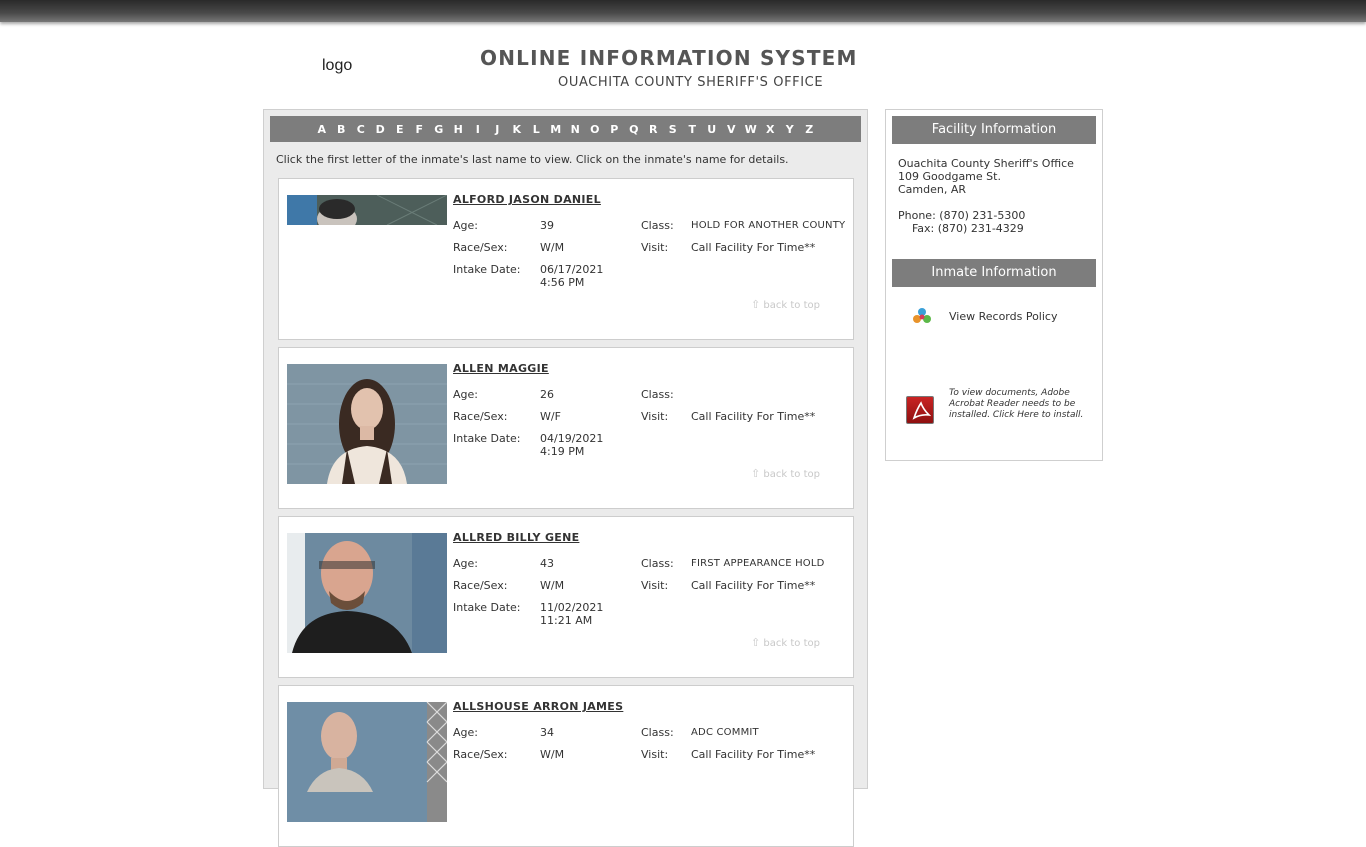 The width and height of the screenshot is (1366, 847). I want to click on age-value: 39, so click(547, 225).